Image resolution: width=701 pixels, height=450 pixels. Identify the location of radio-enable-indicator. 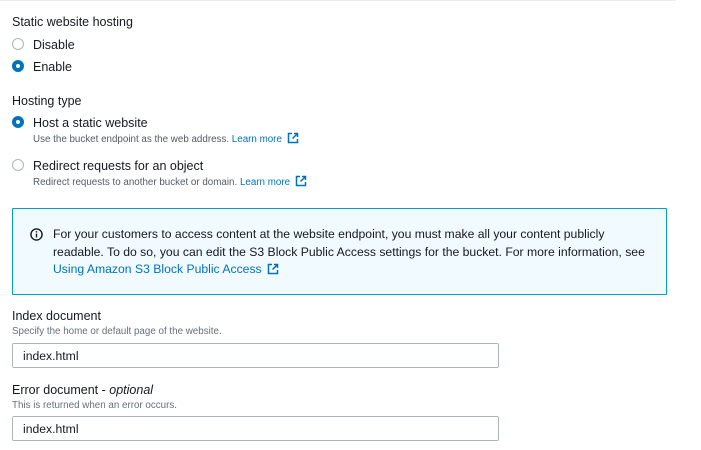
(18, 66).